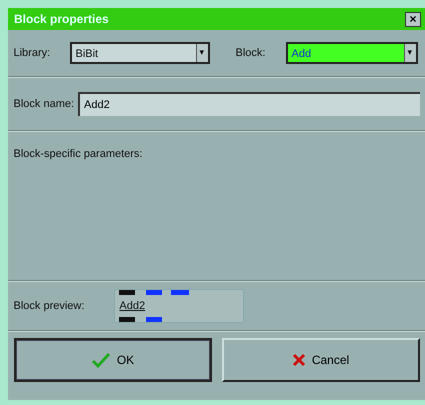  Describe the element at coordinates (100, 360) in the screenshot. I see `check-icon` at that location.